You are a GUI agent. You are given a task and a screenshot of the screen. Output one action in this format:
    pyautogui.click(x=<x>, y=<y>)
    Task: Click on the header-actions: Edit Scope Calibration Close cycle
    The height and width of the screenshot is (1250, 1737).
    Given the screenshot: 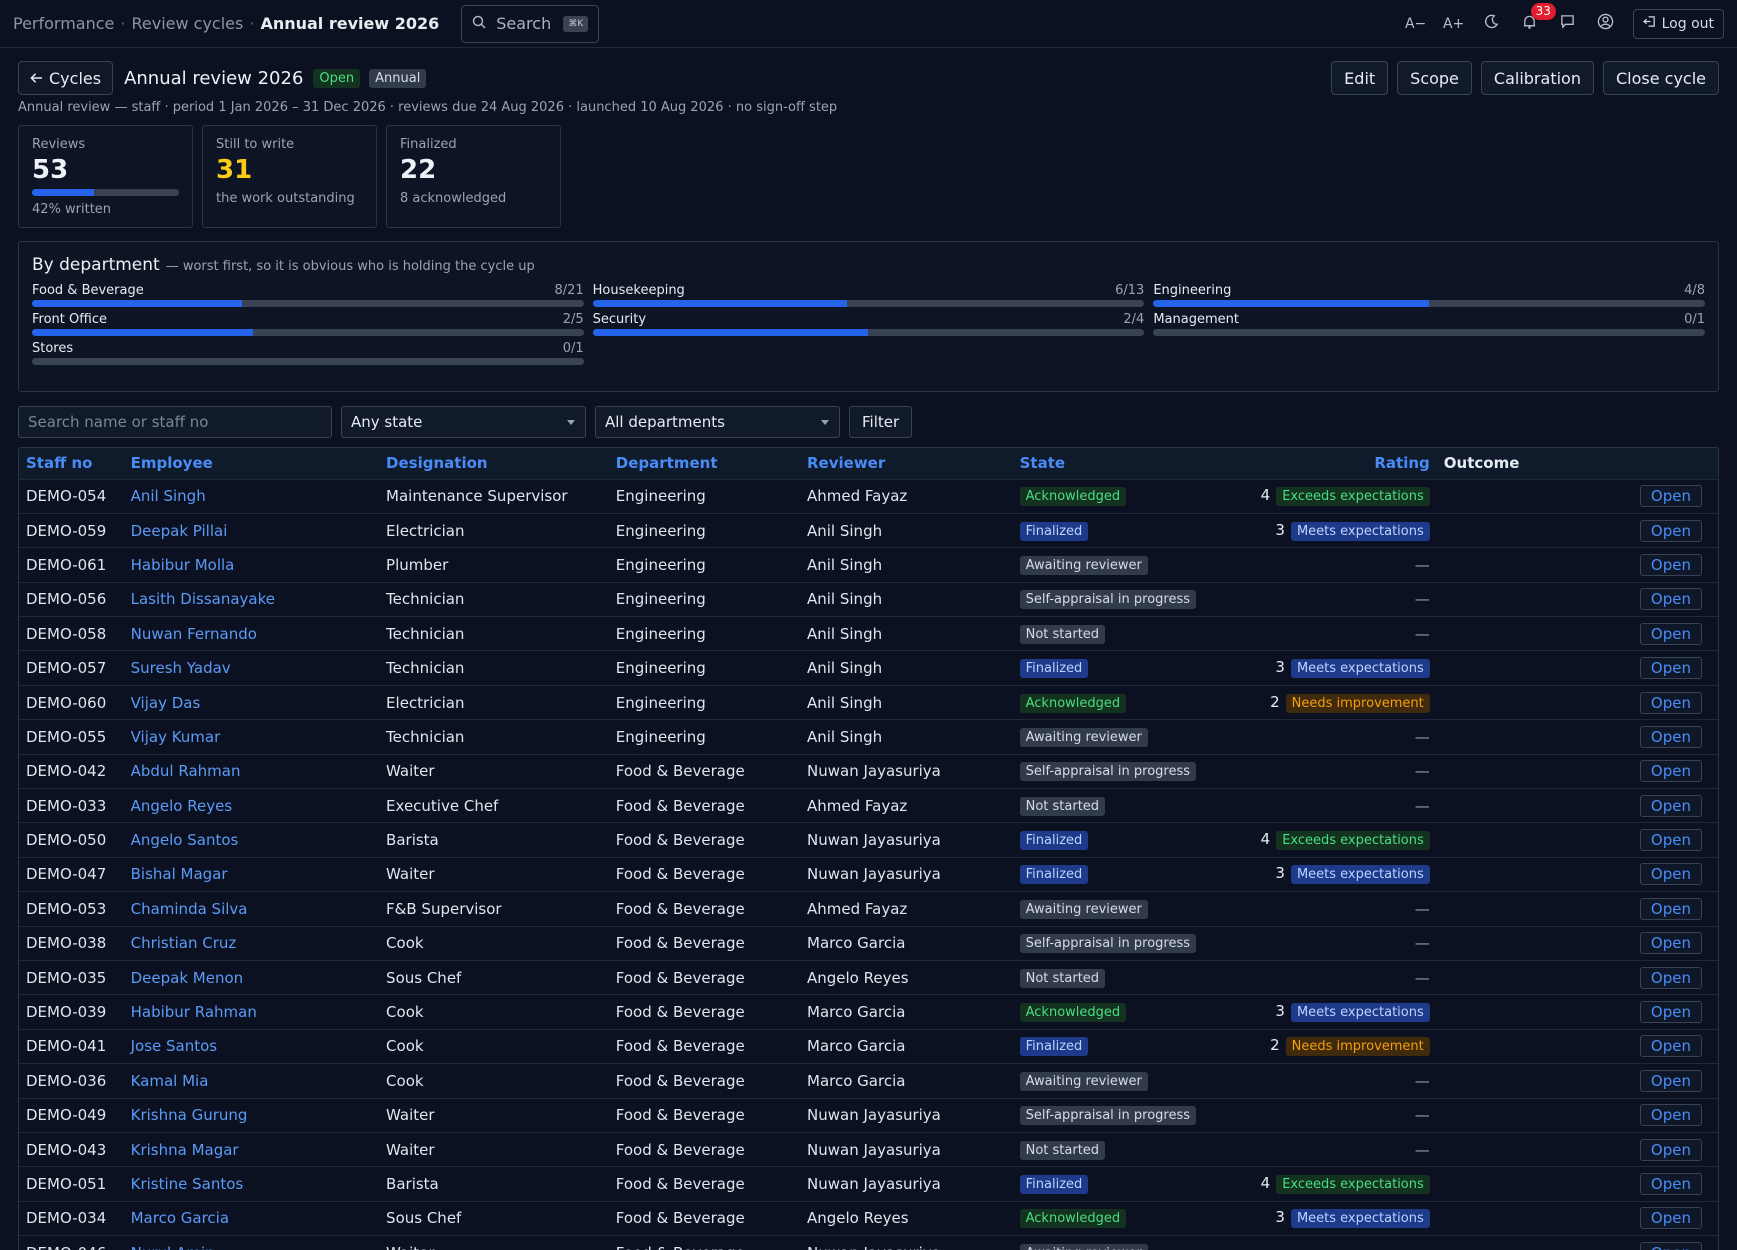 What is the action you would take?
    pyautogui.click(x=1525, y=78)
    